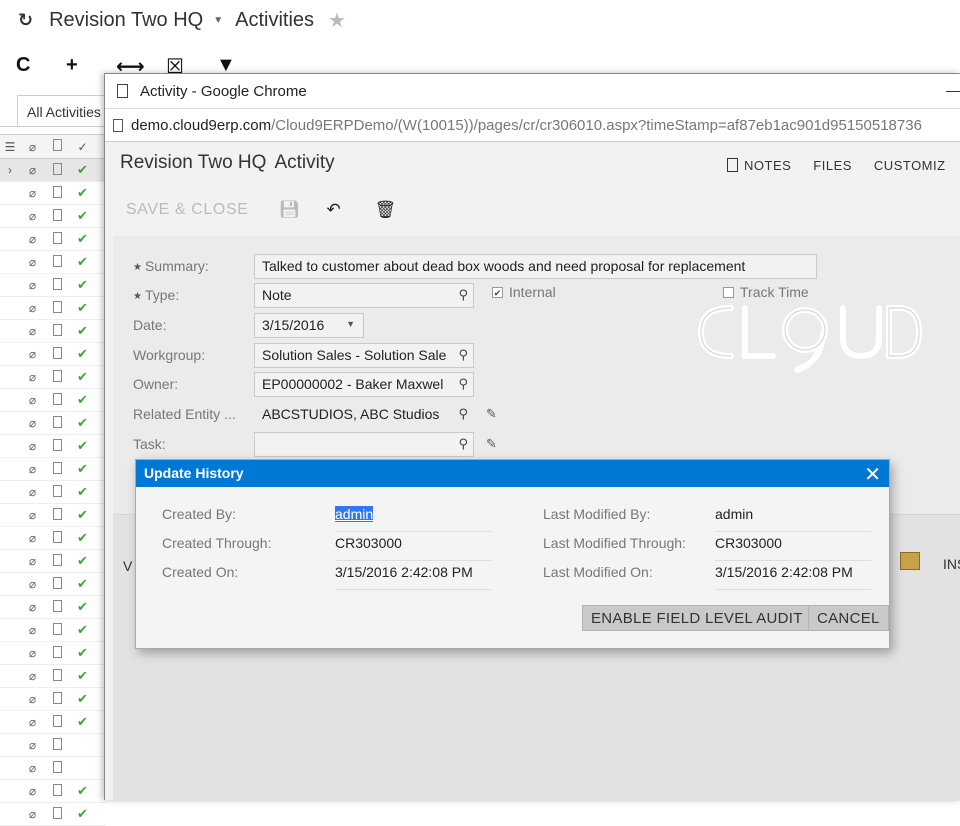 The height and width of the screenshot is (826, 960). I want to click on refresh-button: C, so click(41, 66).